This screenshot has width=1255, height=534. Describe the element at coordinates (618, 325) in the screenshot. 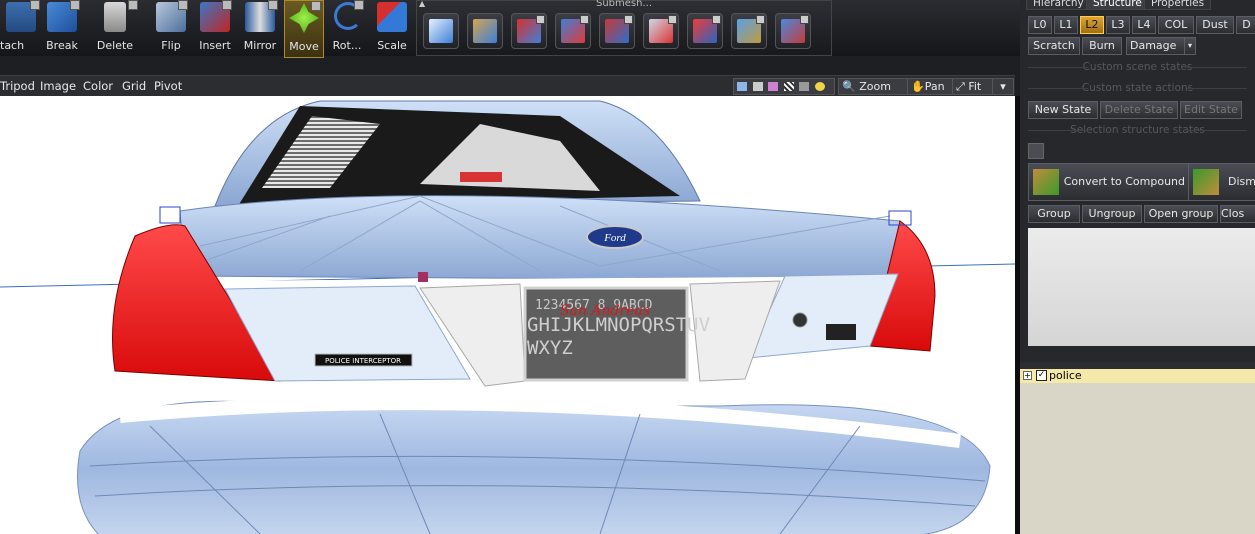

I see `plate-chars-mid: GHIJKLMNOPQRSTUV` at that location.